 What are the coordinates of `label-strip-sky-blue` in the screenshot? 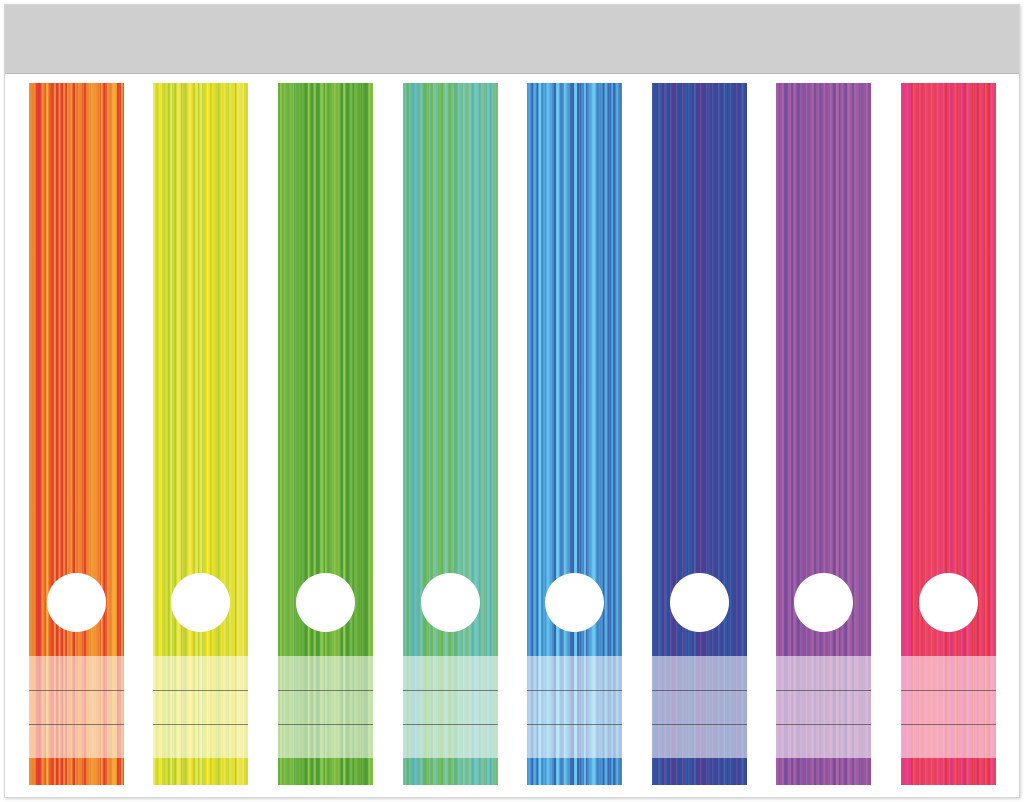 It's located at (574, 434).